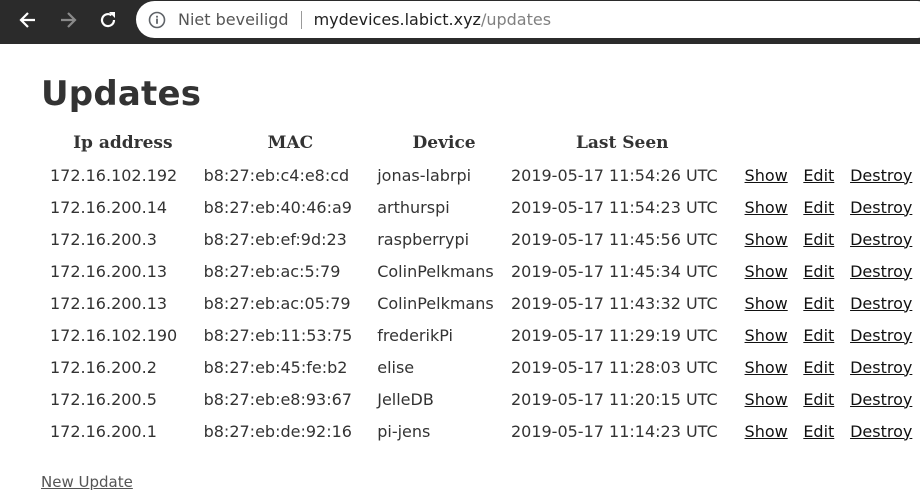  I want to click on column-header-device: Device, so click(444, 143).